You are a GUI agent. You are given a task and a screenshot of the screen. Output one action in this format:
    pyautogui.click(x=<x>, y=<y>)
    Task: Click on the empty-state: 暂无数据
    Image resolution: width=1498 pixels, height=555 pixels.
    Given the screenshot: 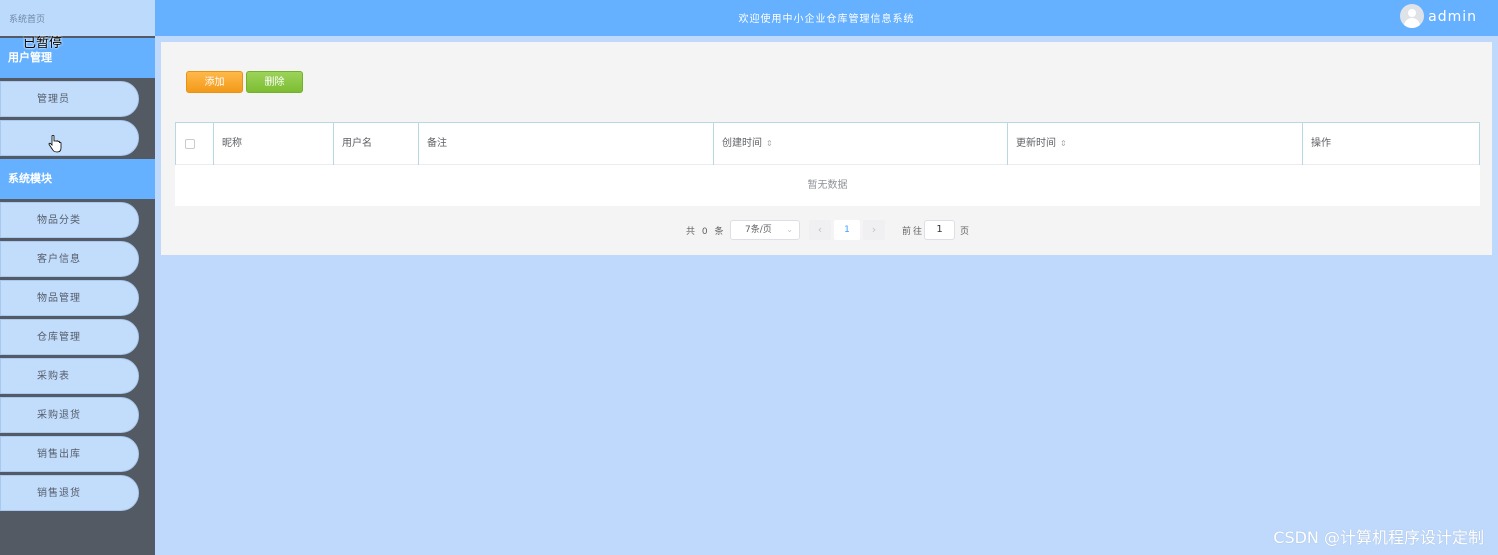 What is the action you would take?
    pyautogui.click(x=827, y=185)
    